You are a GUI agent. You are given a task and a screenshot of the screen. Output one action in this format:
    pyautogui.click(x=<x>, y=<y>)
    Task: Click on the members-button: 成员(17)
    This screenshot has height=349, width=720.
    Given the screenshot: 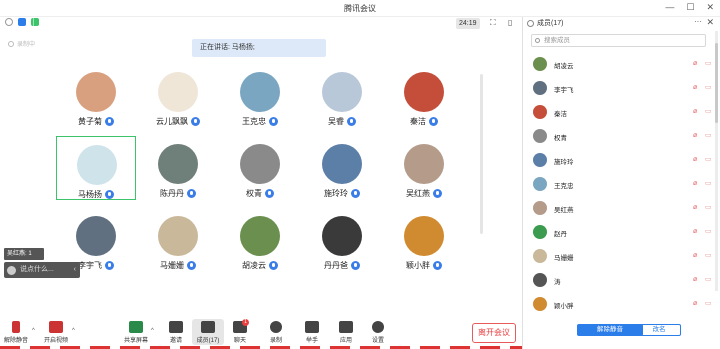 What is the action you would take?
    pyautogui.click(x=208, y=332)
    